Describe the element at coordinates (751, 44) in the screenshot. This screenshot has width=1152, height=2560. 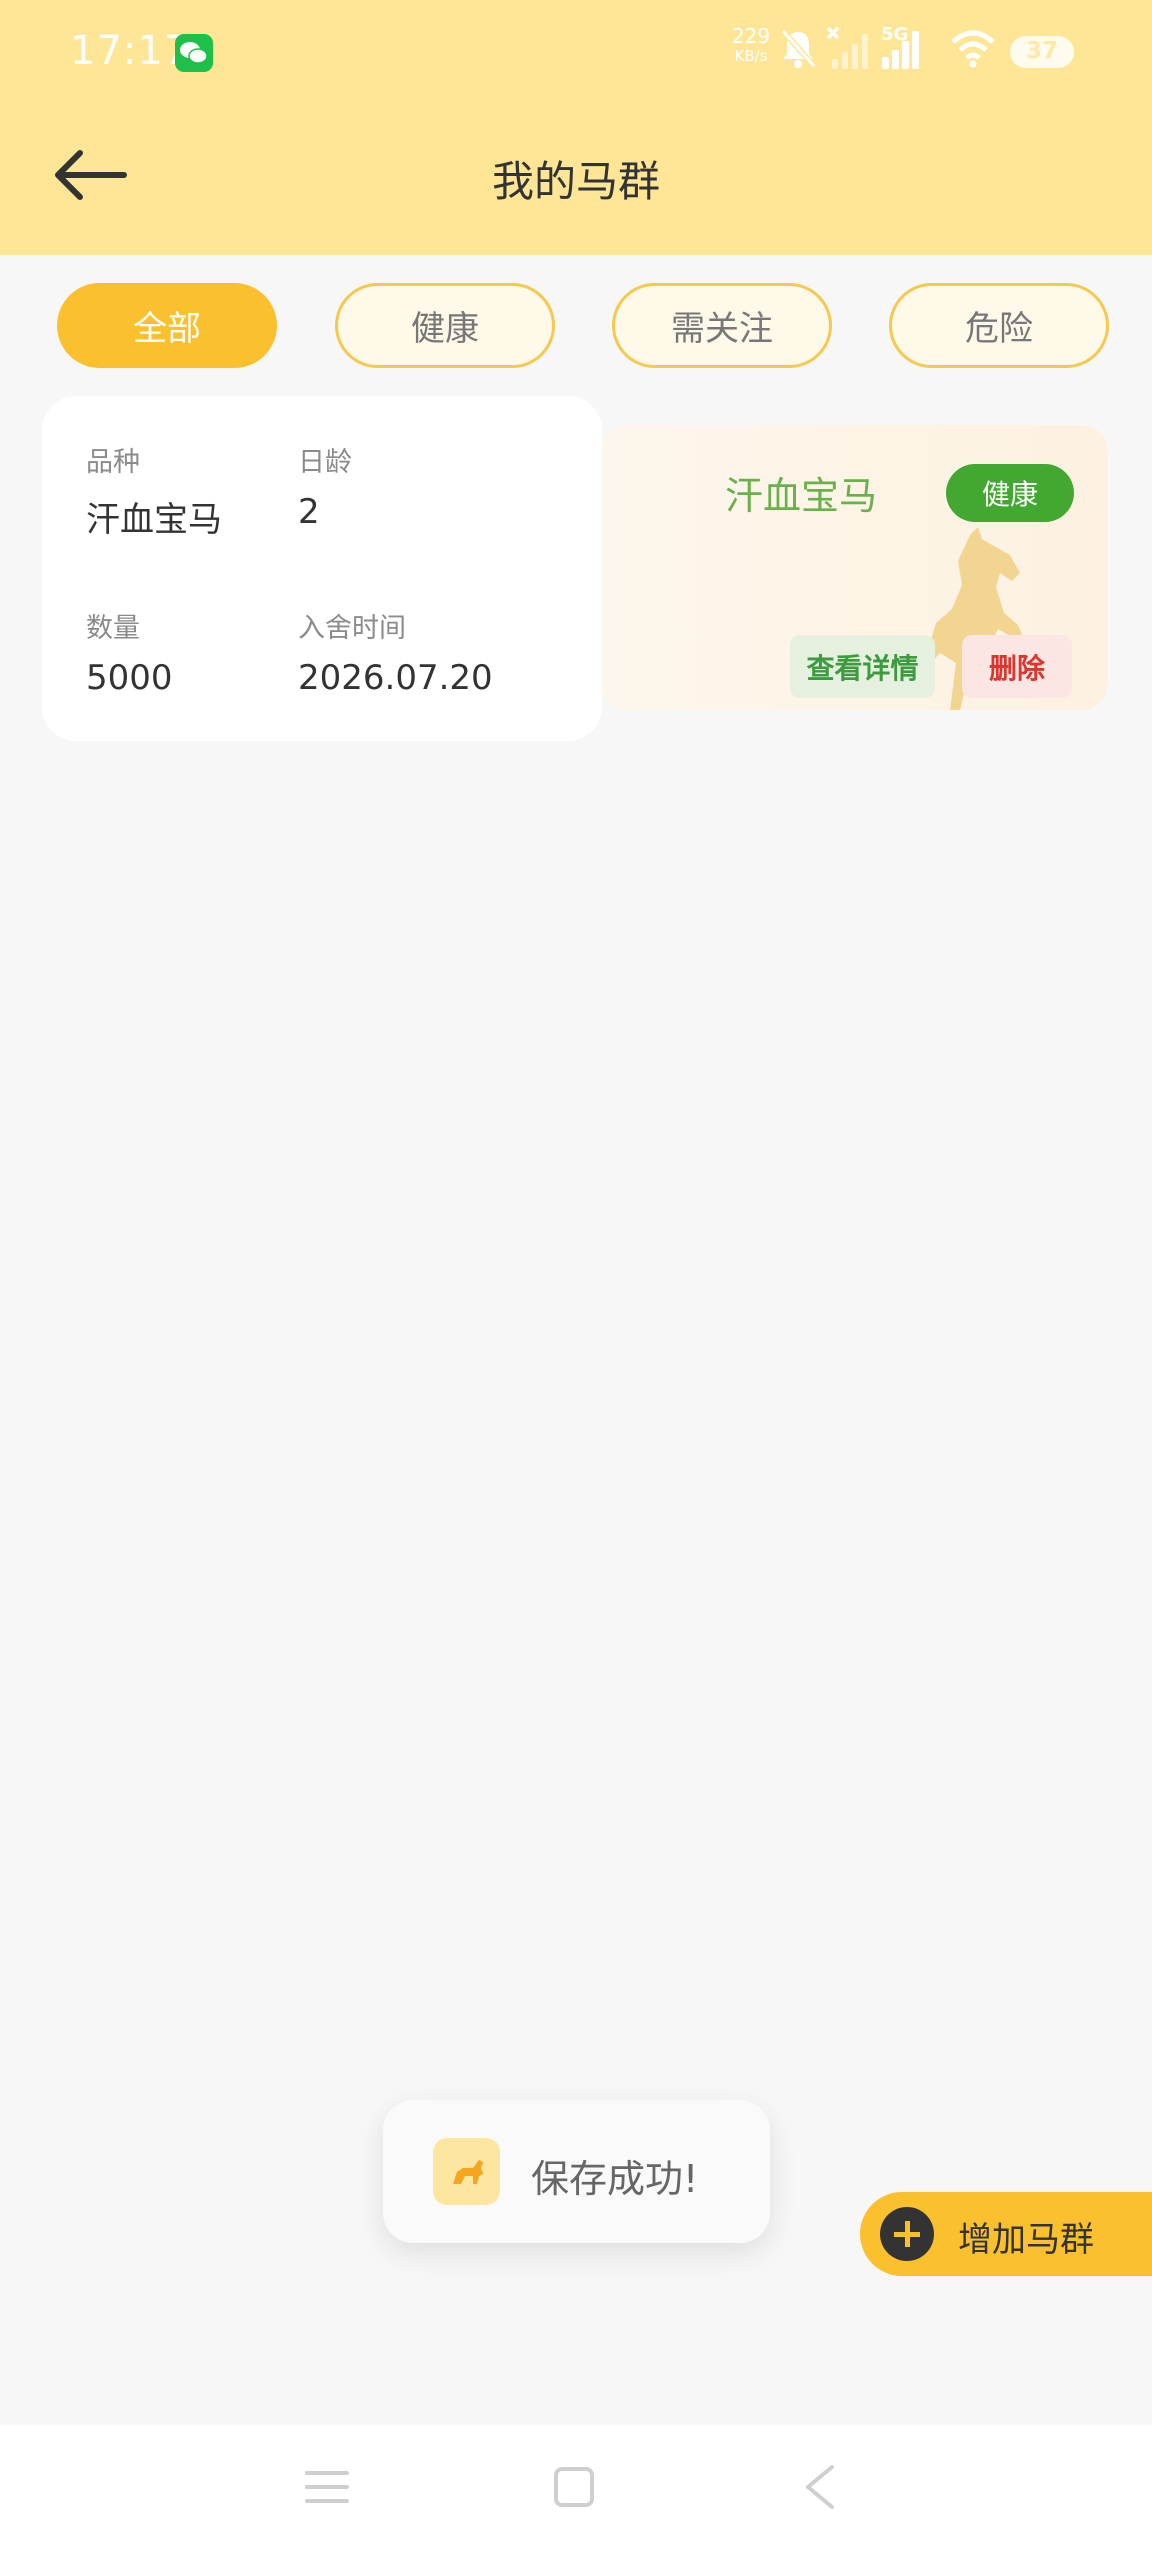
I see `net-speed: 229 KB/s` at that location.